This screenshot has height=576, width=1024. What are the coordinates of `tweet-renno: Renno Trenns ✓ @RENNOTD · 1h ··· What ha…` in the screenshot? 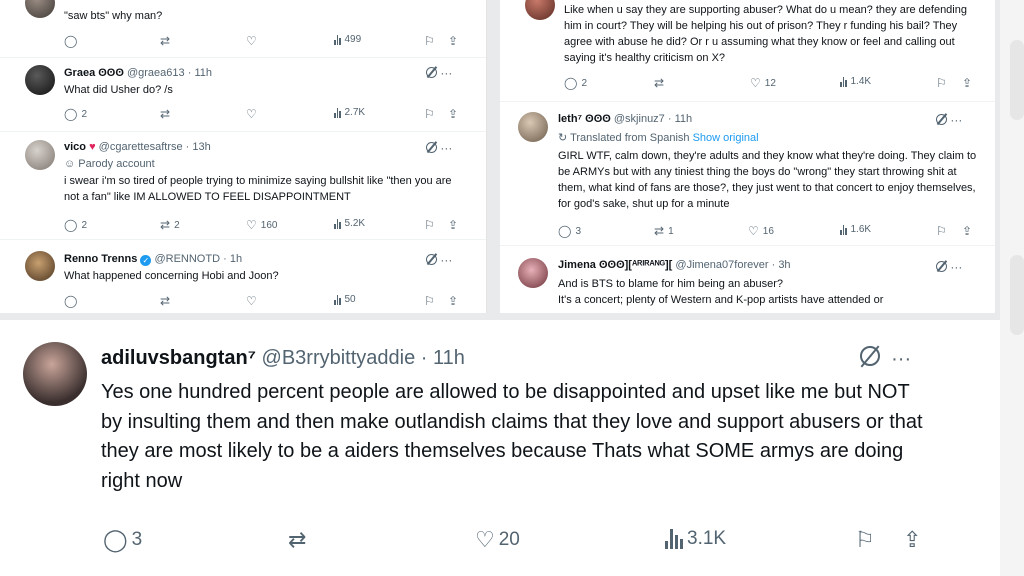 It's located at (243, 279).